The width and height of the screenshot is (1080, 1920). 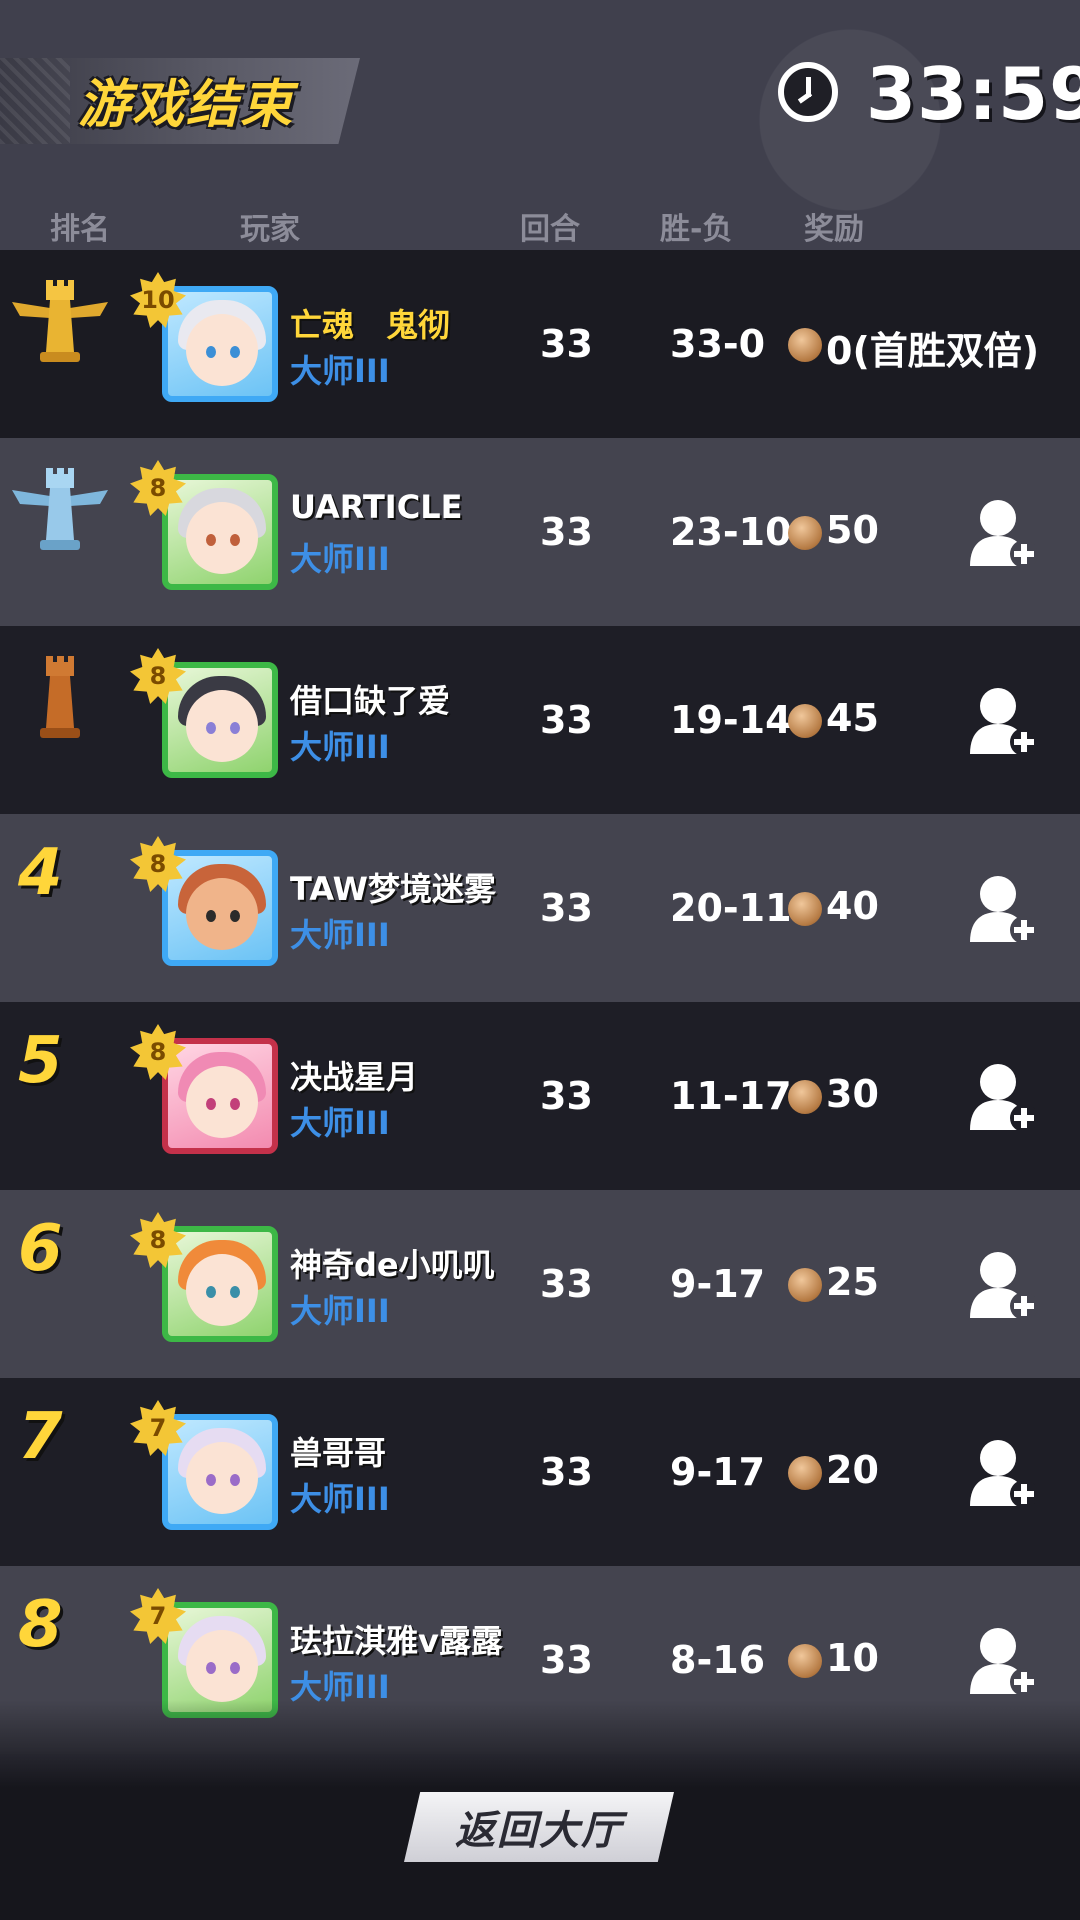 I want to click on reward-value: 30, so click(x=852, y=1094).